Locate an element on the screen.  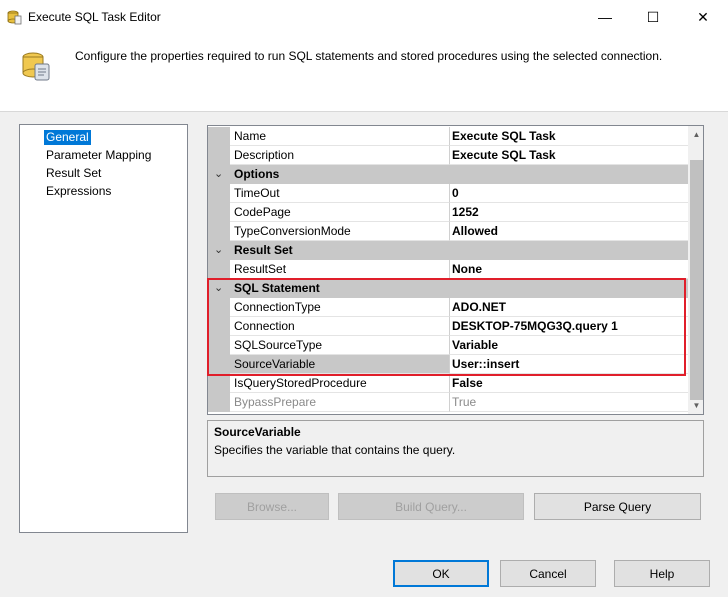
property-row-disabled: BypassPrepare True is located at coordinates (448, 402).